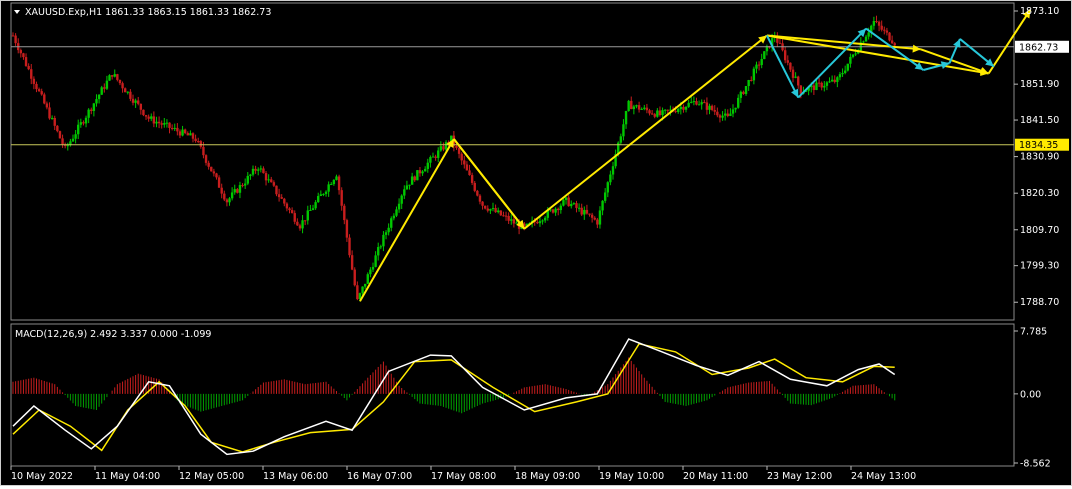 The height and width of the screenshot is (489, 1072). What do you see at coordinates (127, 476) in the screenshot?
I see `x-tick-label: 11 May 04:00` at bounding box center [127, 476].